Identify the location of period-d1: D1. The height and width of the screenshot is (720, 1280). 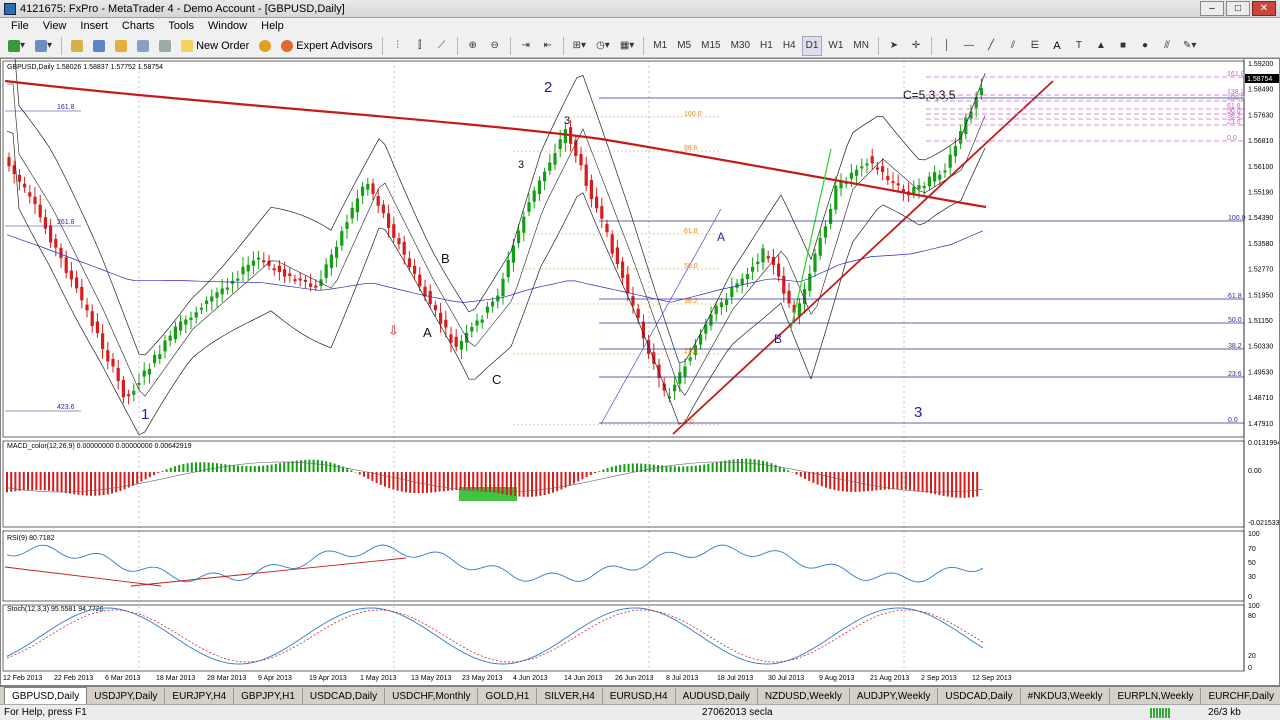
(812, 45).